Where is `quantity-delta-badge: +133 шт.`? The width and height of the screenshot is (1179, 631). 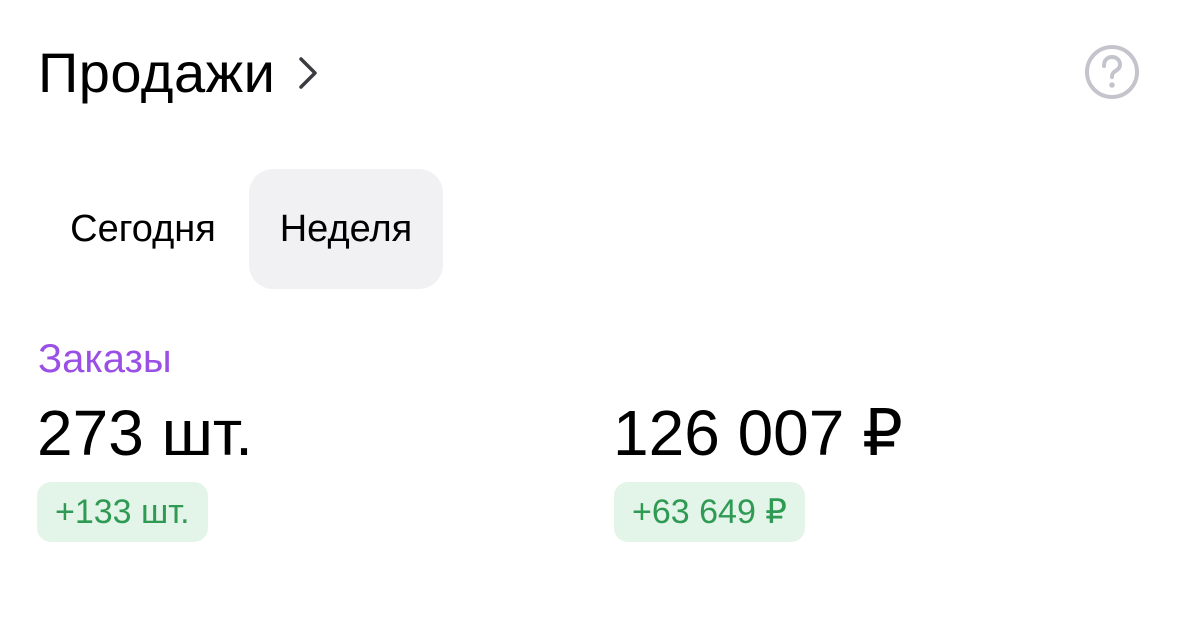
quantity-delta-badge: +133 шт. is located at coordinates (122, 512).